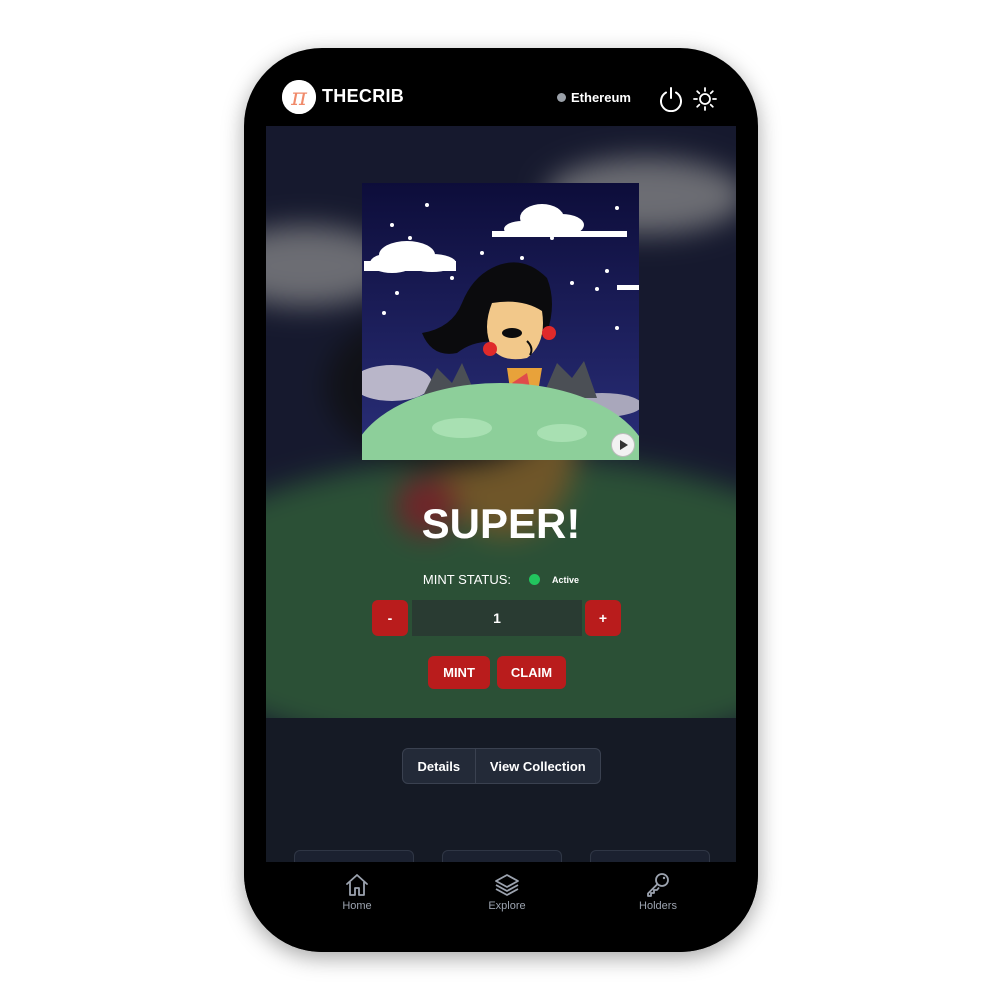 This screenshot has width=1001, height=1001. I want to click on bottom-navigation: Home Explore Holders, so click(501, 907).